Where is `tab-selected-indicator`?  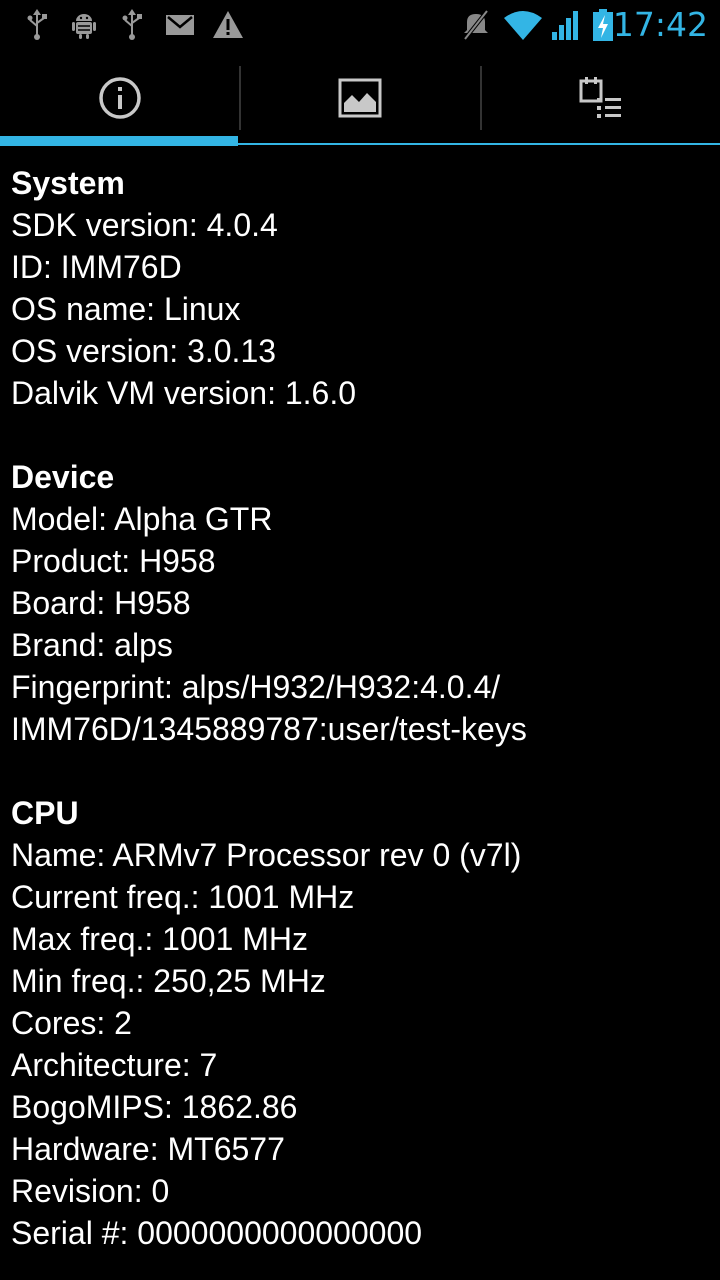 tab-selected-indicator is located at coordinates (119, 141).